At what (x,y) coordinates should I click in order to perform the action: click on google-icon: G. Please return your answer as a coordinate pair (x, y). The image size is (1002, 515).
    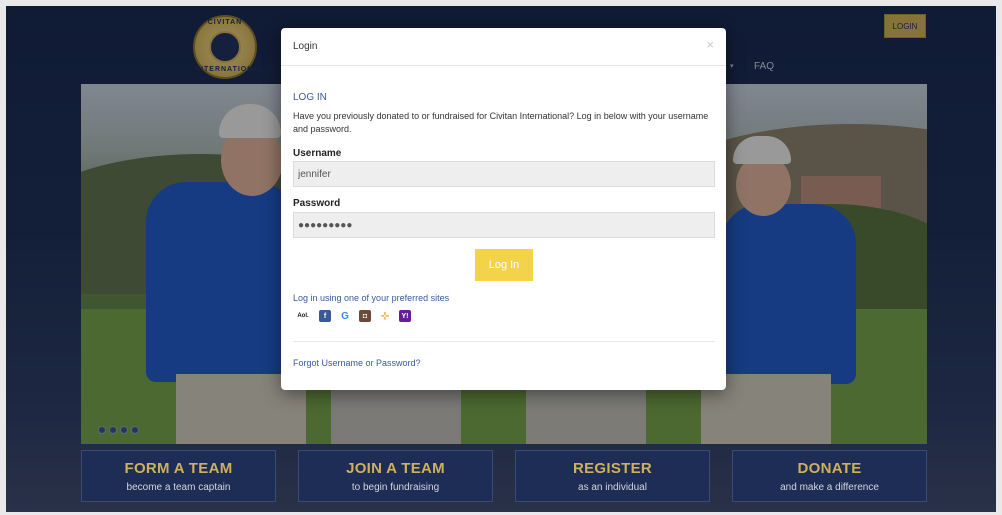
    Looking at the image, I should click on (345, 316).